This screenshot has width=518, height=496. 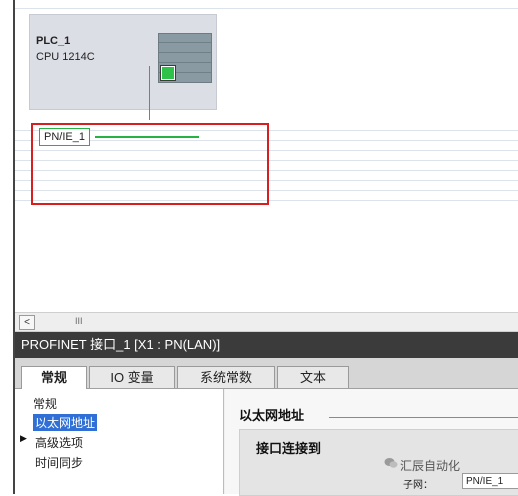 What do you see at coordinates (65, 422) in the screenshot?
I see `nav-item-ethernet-address: 以太网地址` at bounding box center [65, 422].